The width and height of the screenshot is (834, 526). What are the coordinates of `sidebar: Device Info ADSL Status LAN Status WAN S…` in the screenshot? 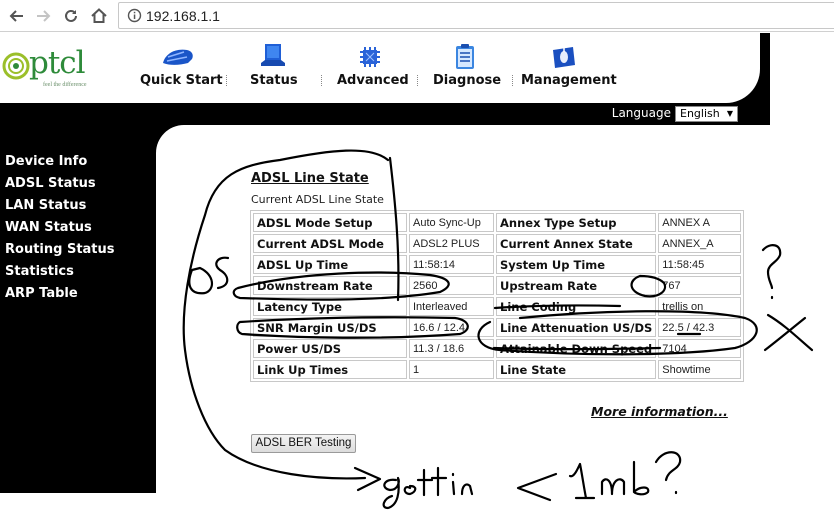 It's located at (78, 309).